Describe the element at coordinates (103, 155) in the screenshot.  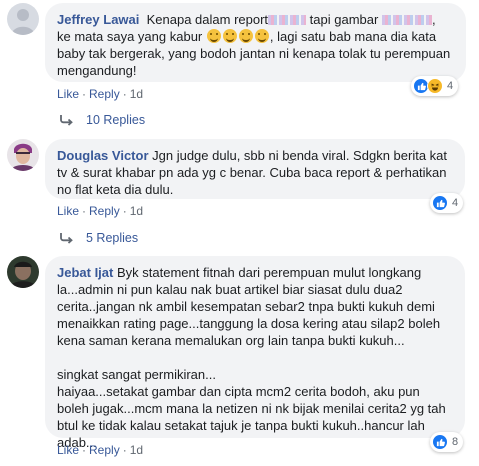
I see `comment-author: Douglas Victor` at that location.